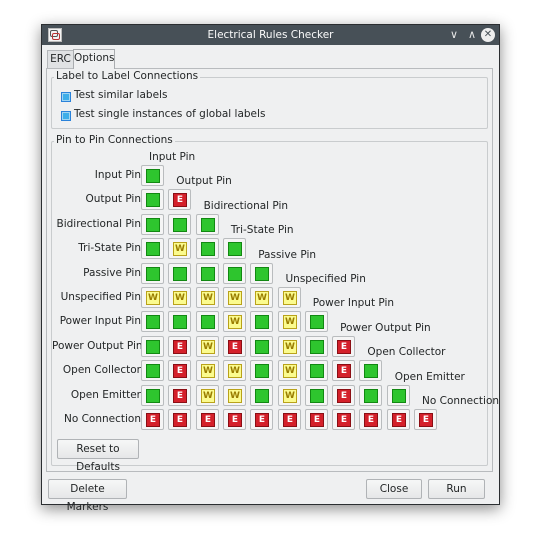 This screenshot has width=540, height=545. Describe the element at coordinates (343, 370) in the screenshot. I see `erc-cell-open-collector-power-output-pin: E` at that location.